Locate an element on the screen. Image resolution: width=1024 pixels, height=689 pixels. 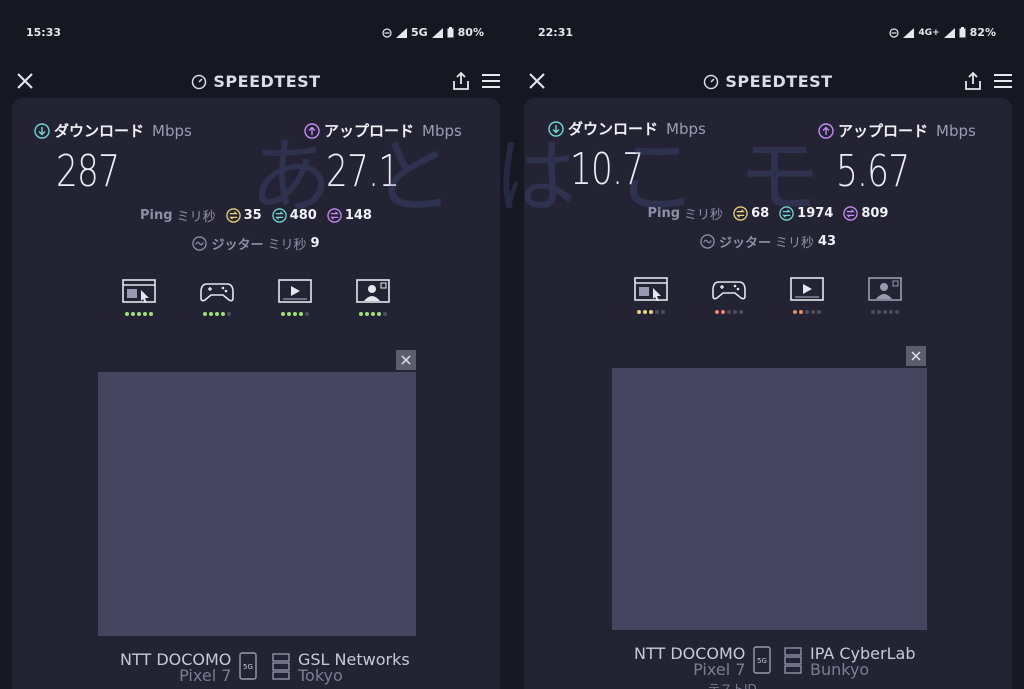
jitter-row: ジッター ミリ秒 43 is located at coordinates (768, 241).